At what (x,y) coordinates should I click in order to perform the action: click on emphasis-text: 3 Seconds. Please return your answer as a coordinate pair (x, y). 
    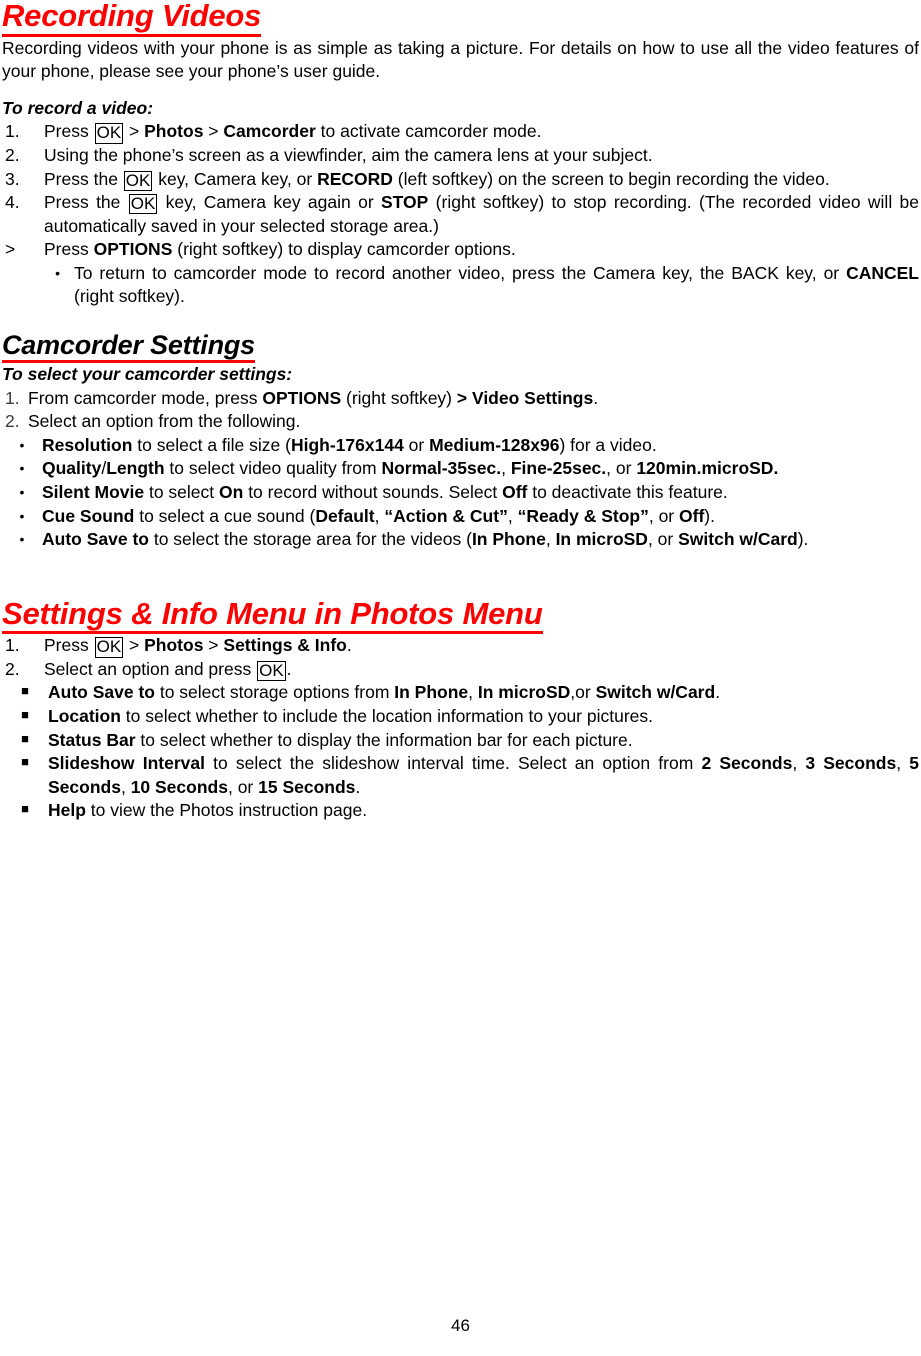
    Looking at the image, I should click on (851, 763).